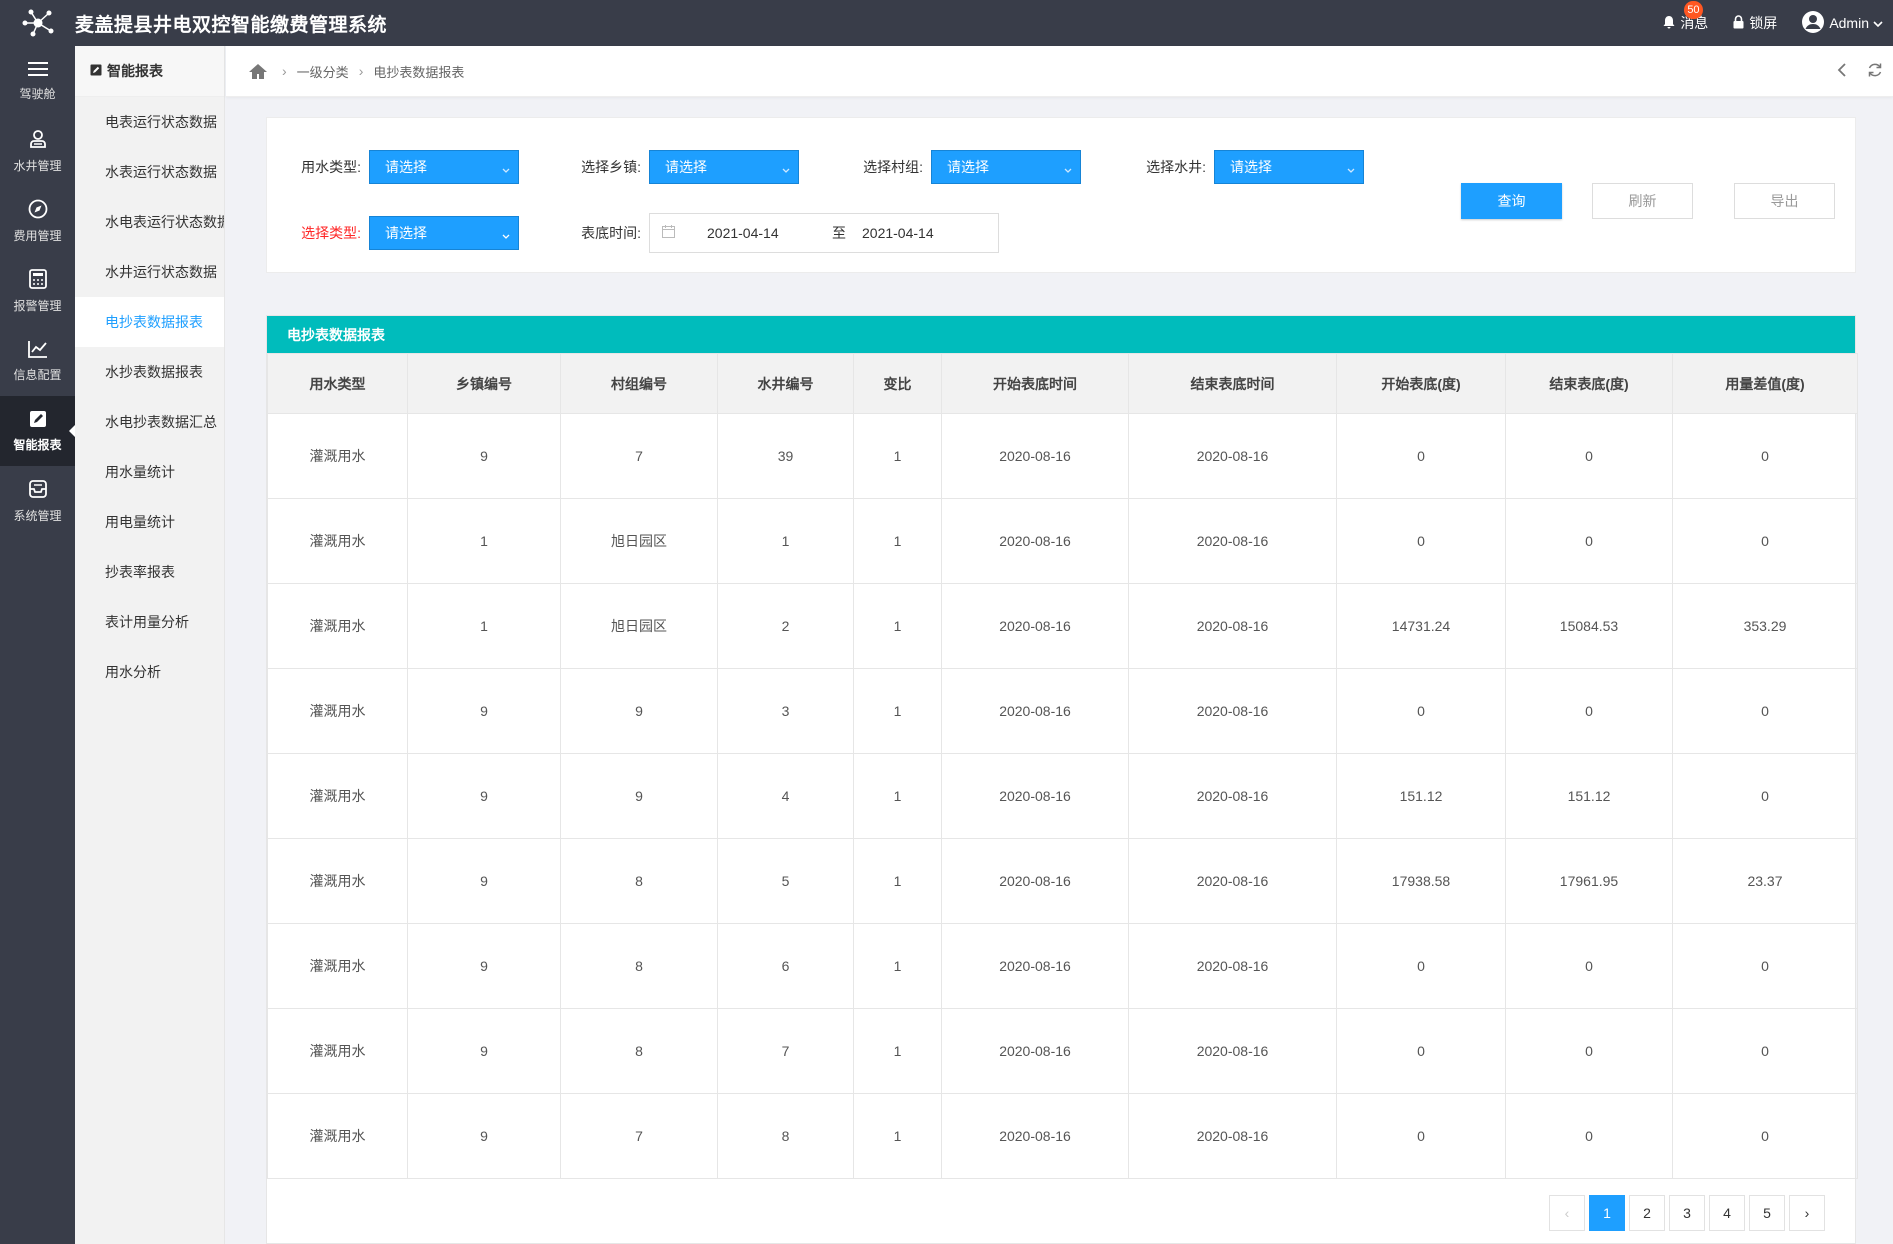 The image size is (1893, 1244). I want to click on sub-nav-item: 用水分析, so click(149, 672).